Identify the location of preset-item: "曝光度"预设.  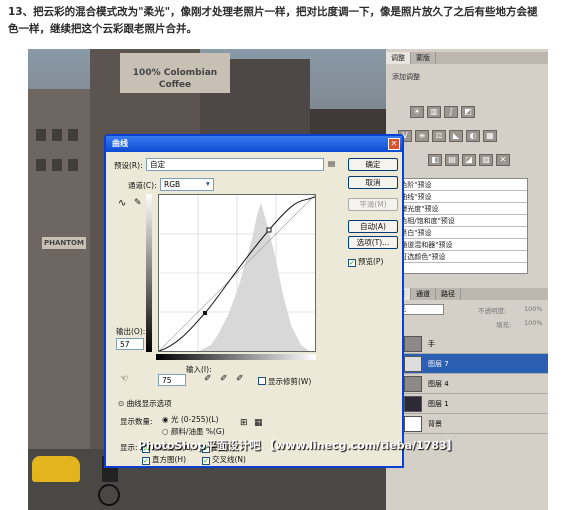
(460, 209).